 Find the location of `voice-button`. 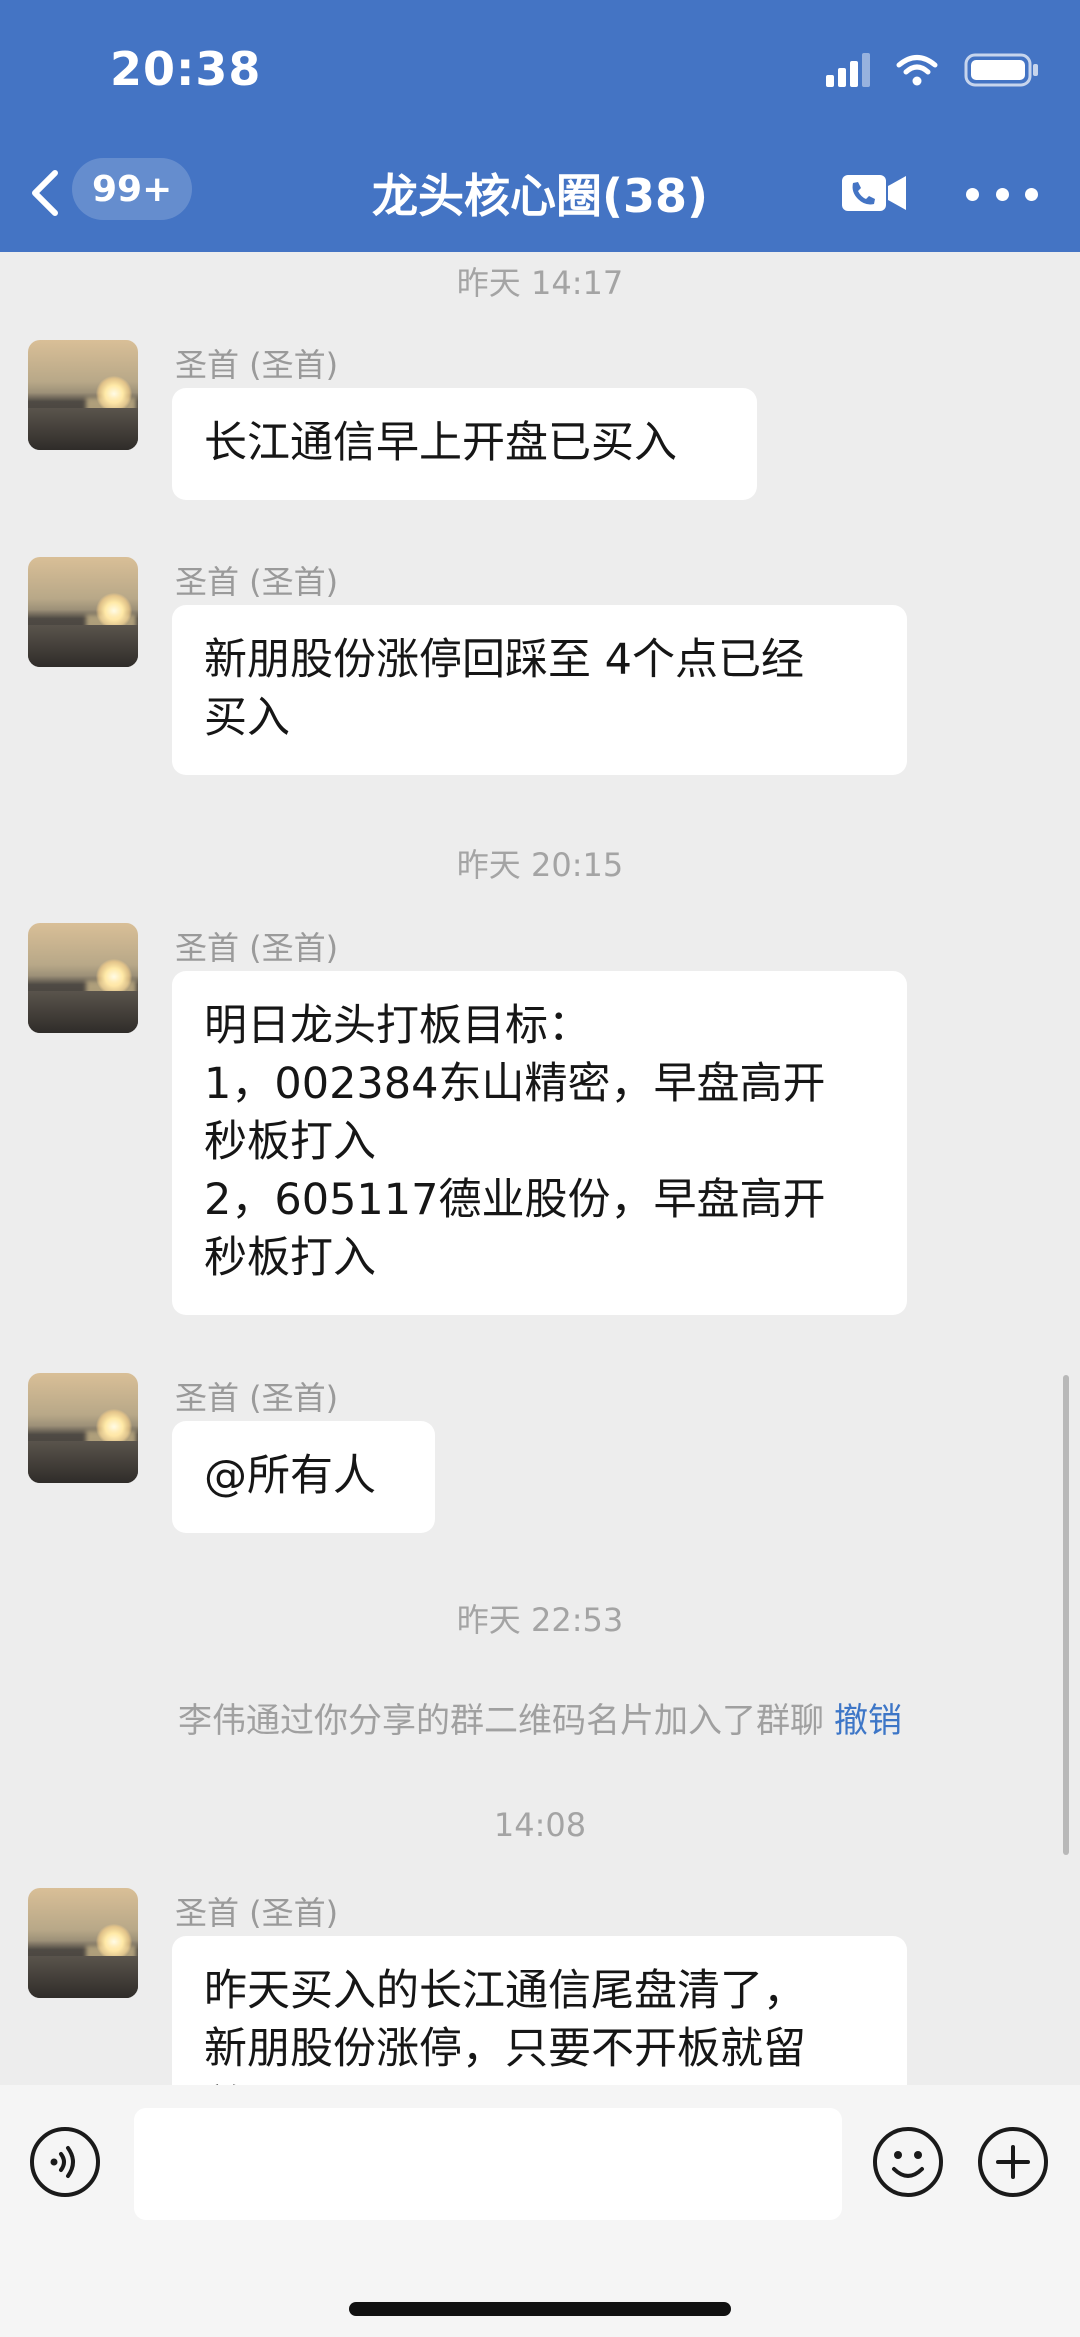

voice-button is located at coordinates (65, 2162).